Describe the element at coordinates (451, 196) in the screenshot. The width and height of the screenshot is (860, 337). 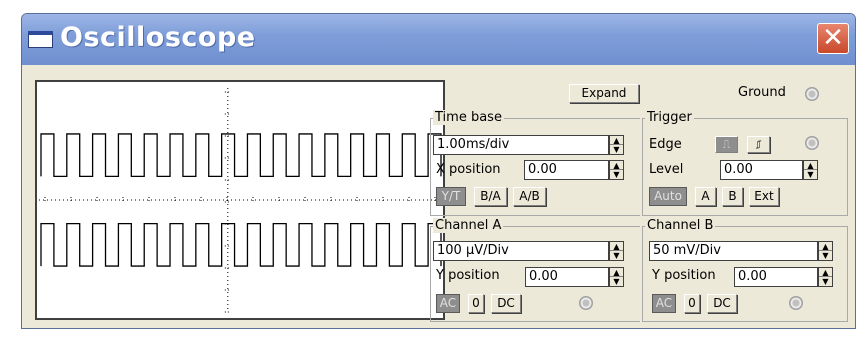
I see `mode-yt-button: Y/T` at that location.